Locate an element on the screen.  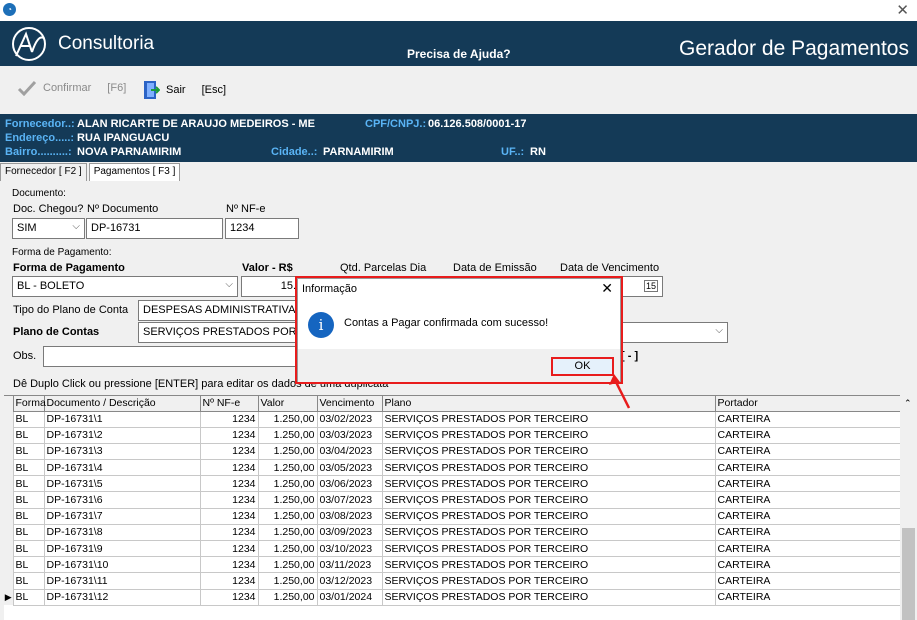
tipo-plano-input: DESPESAS ADMINISTRATIVAS is located at coordinates (219, 310).